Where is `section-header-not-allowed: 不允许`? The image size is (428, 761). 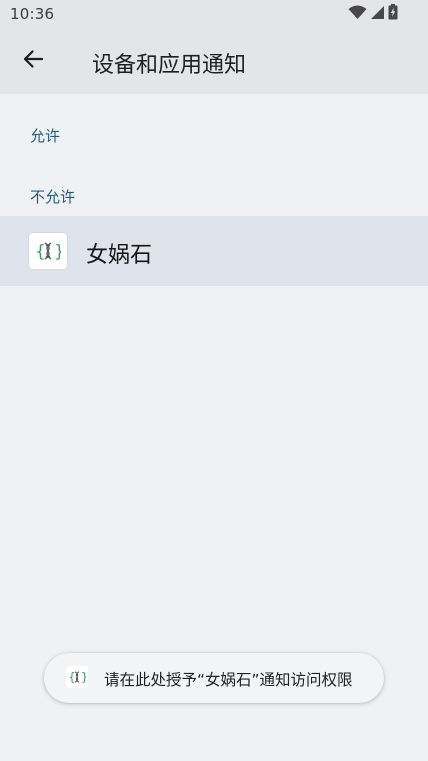
section-header-not-allowed: 不允许 is located at coordinates (53, 197).